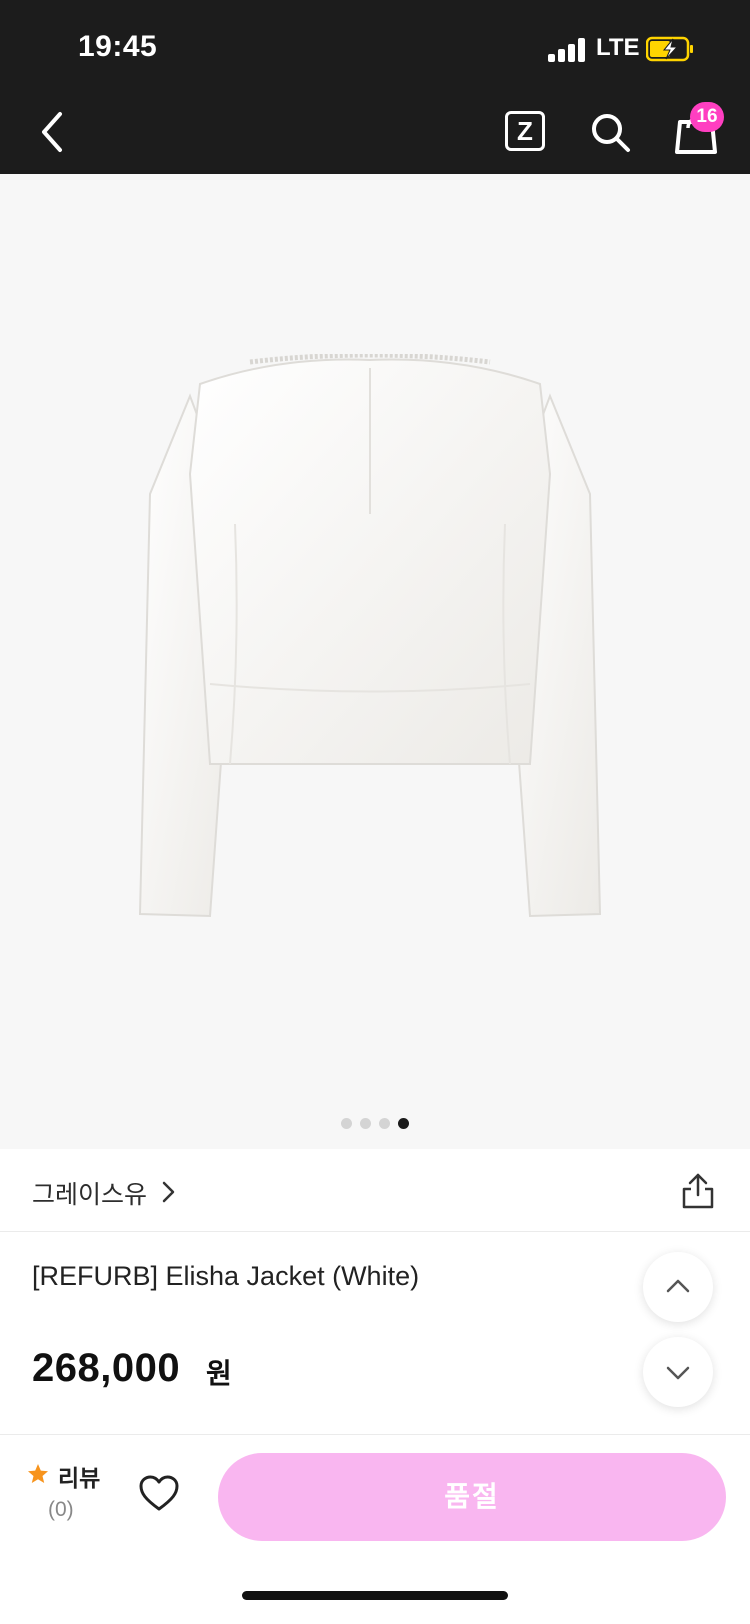 This screenshot has height=1624, width=750. I want to click on star-icon, so click(38, 1473).